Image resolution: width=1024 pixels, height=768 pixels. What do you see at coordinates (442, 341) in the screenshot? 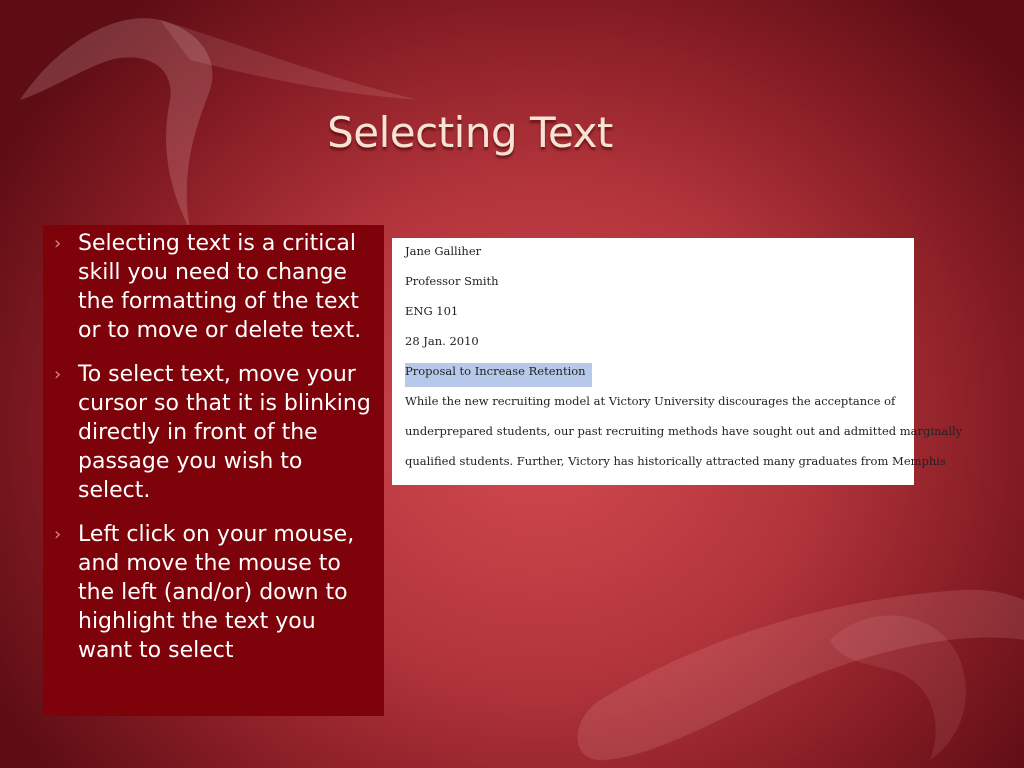
I see `doc-line-text: 28 Jan. 2010` at bounding box center [442, 341].